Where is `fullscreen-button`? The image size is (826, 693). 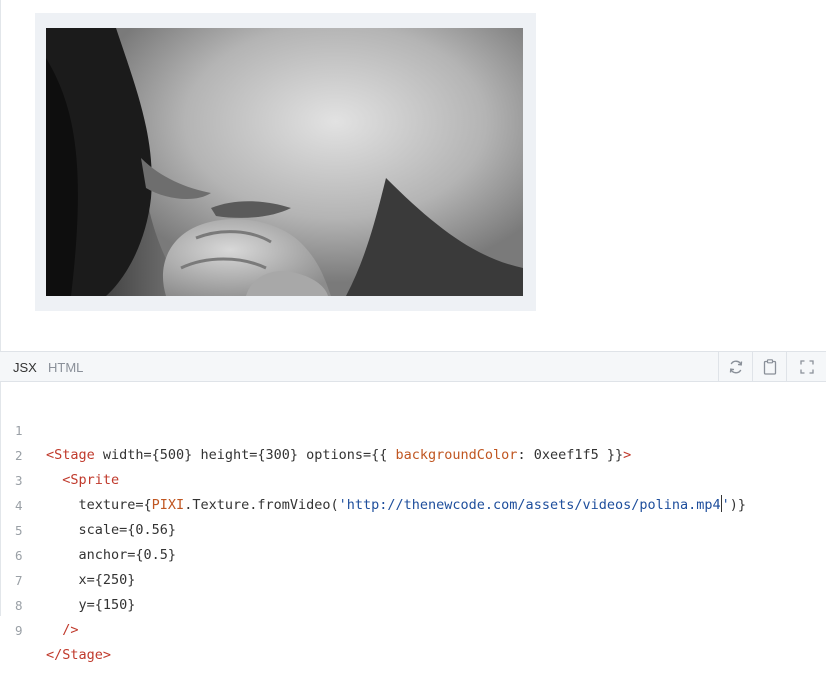
fullscreen-button is located at coordinates (806, 367).